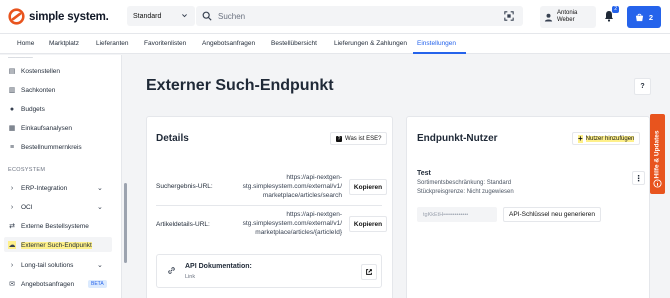 The width and height of the screenshot is (670, 298). I want to click on what-is-ese-button: ? Was ist ESE?, so click(359, 138).